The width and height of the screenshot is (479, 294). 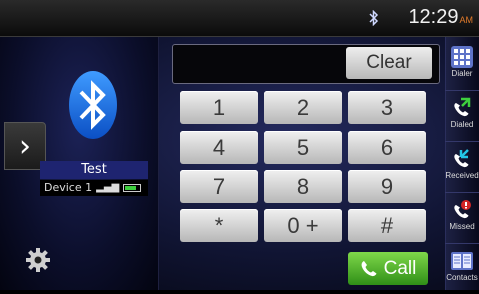 I want to click on sidebar-item-contacts: Contacts, so click(x=462, y=269).